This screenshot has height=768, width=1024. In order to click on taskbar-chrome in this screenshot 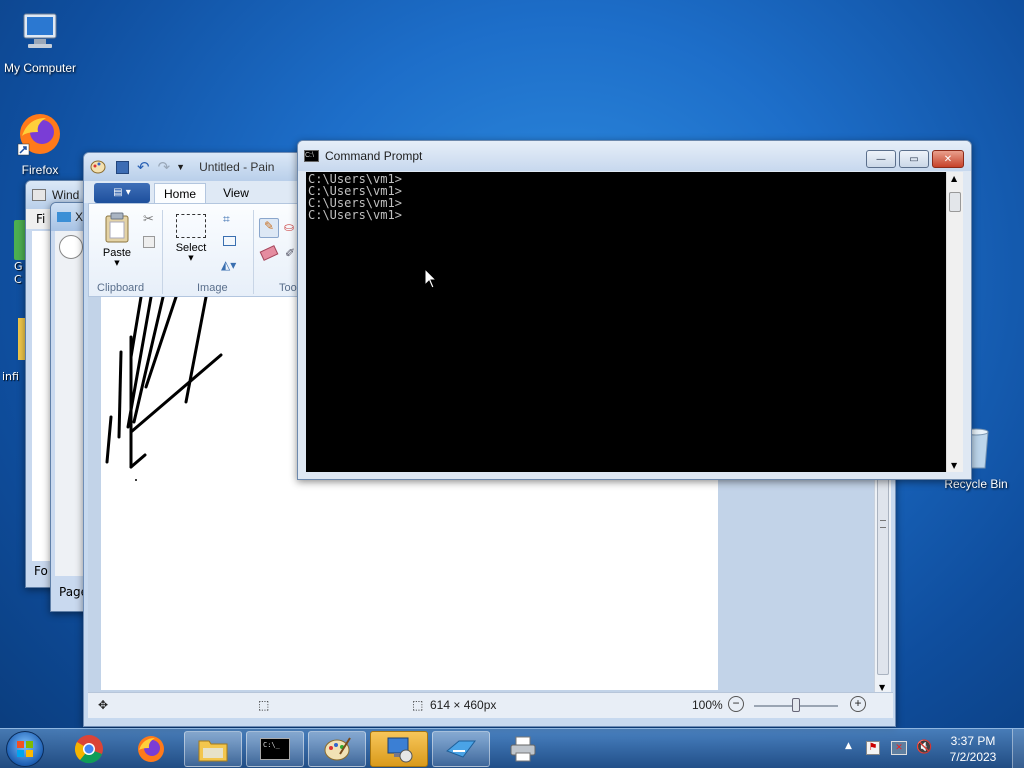, I will do `click(89, 749)`.